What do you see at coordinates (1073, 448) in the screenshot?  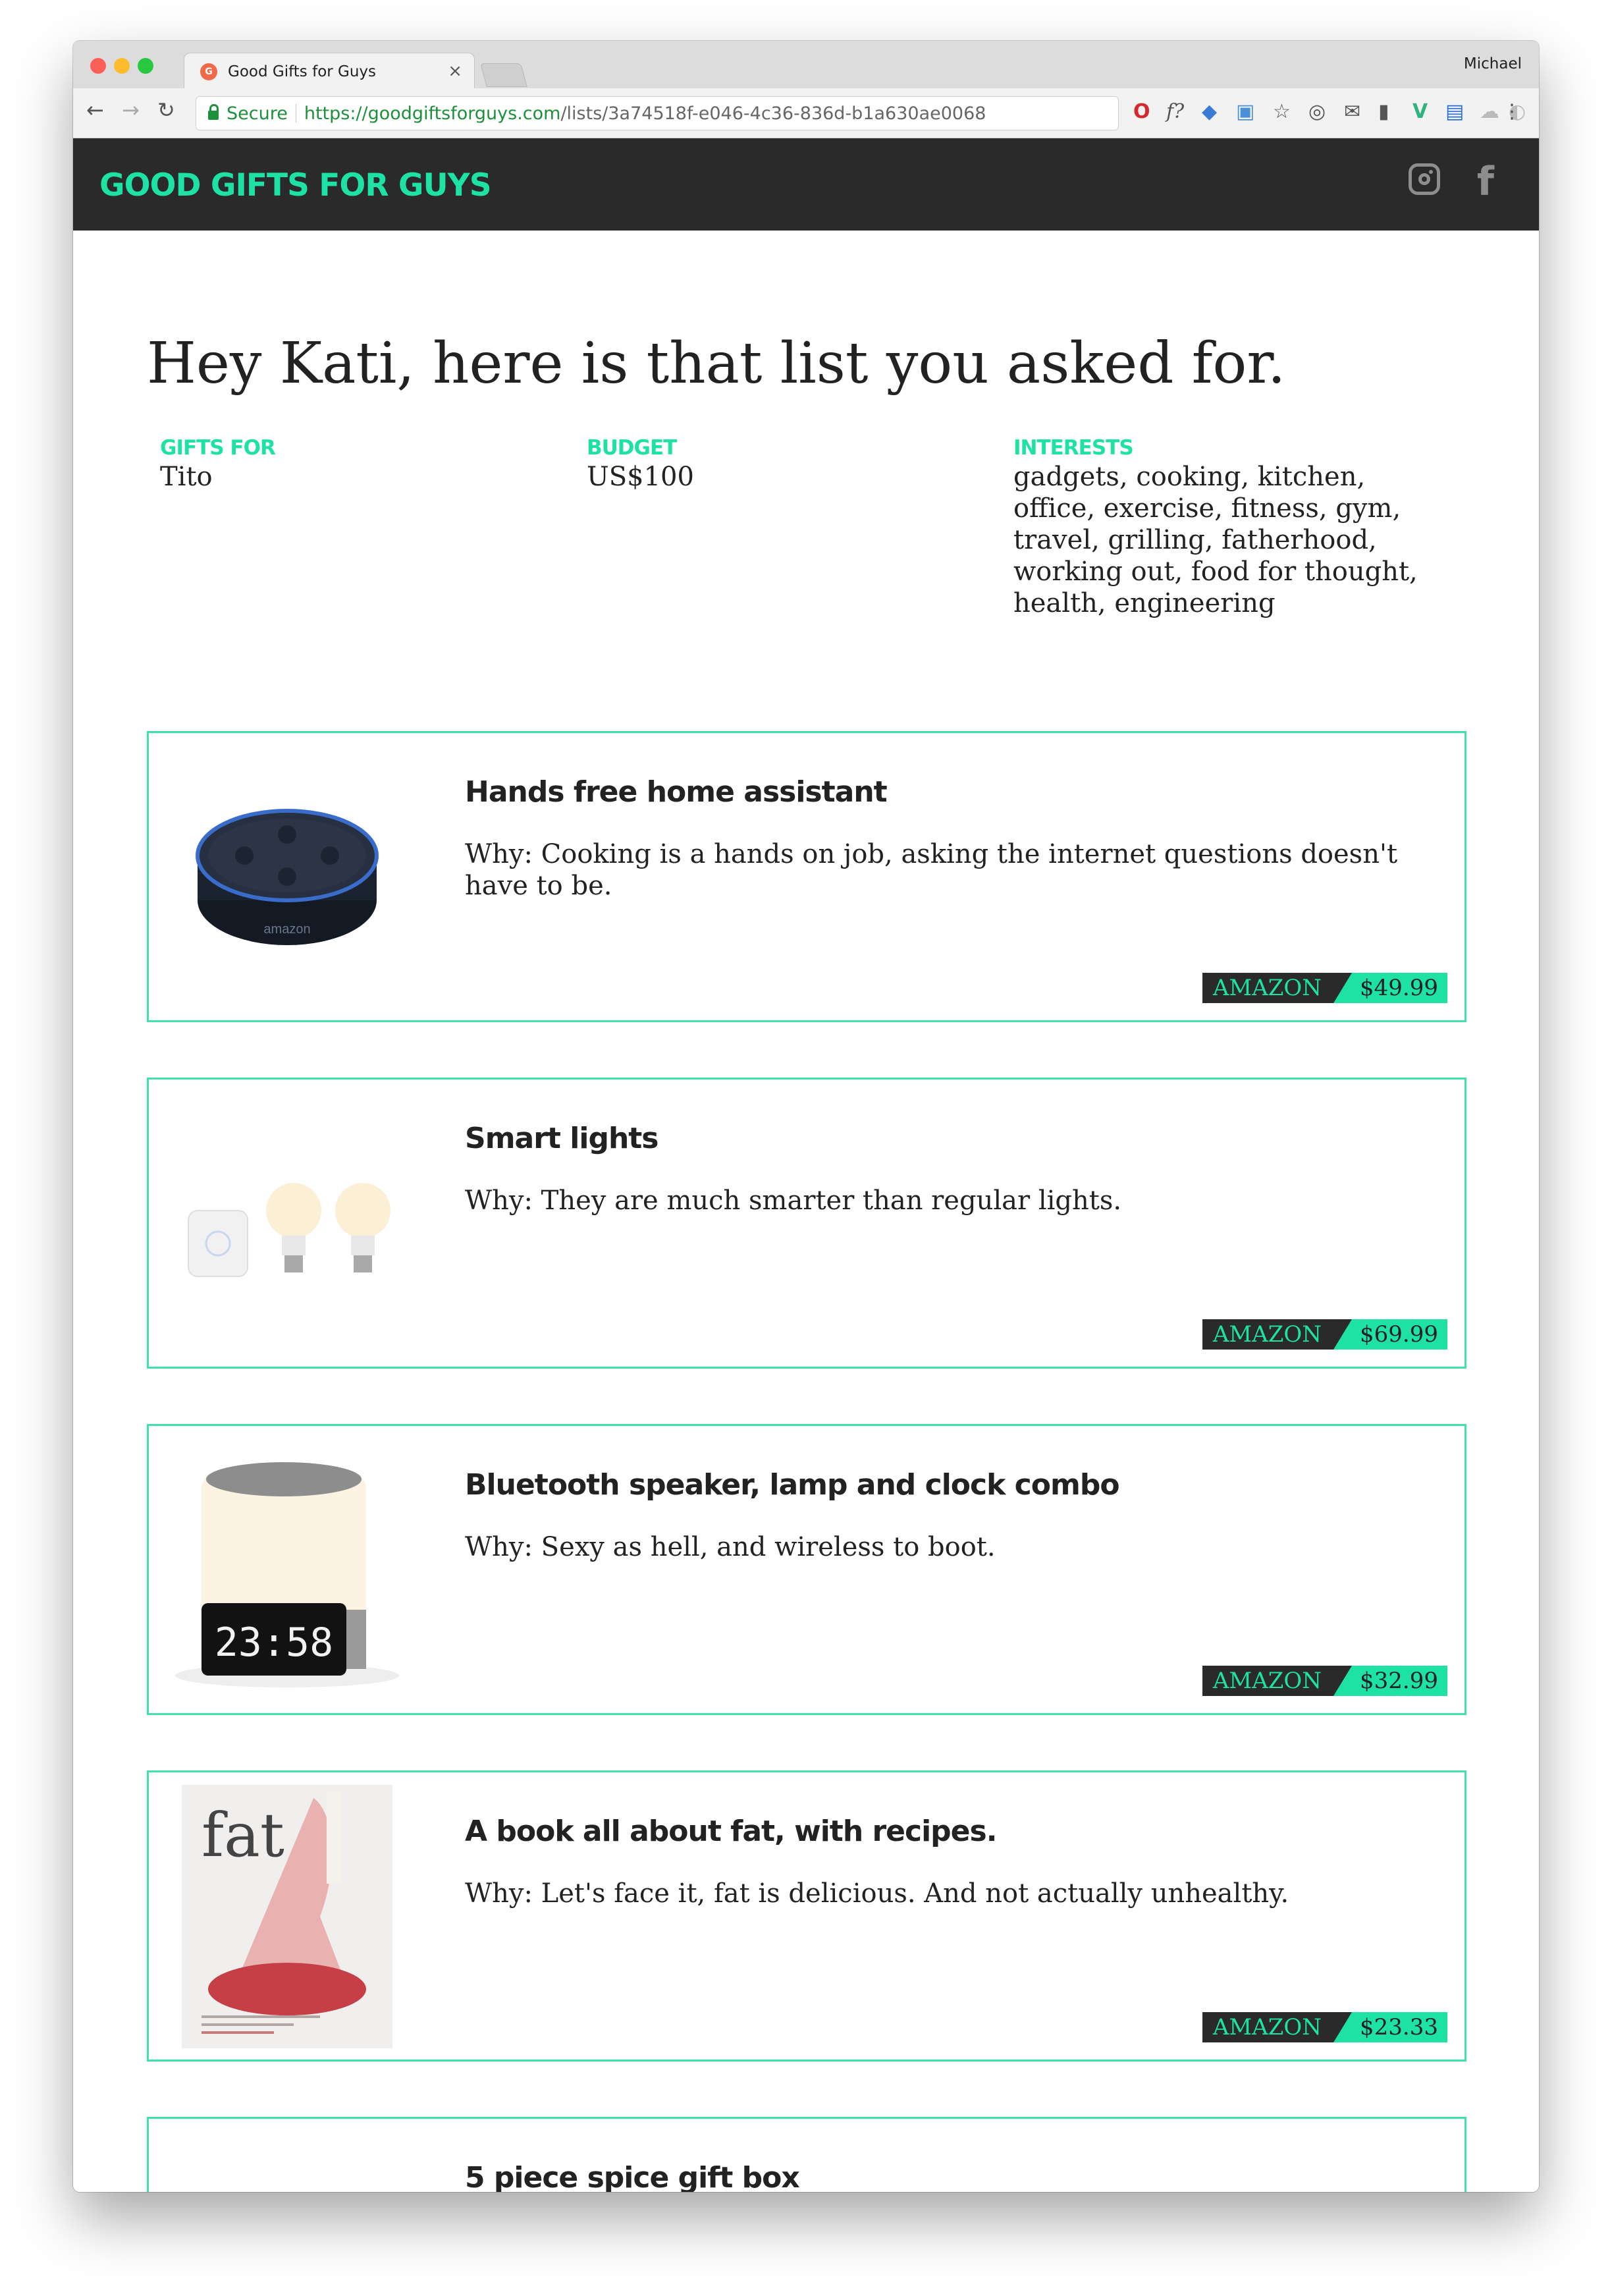 I see `interests-label: INTERESTS` at bounding box center [1073, 448].